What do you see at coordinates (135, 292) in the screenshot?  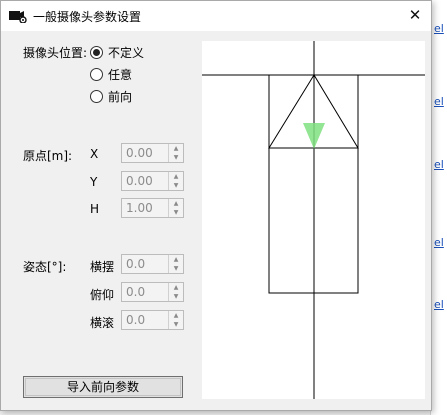 I see `pitch-value: 0.0` at bounding box center [135, 292].